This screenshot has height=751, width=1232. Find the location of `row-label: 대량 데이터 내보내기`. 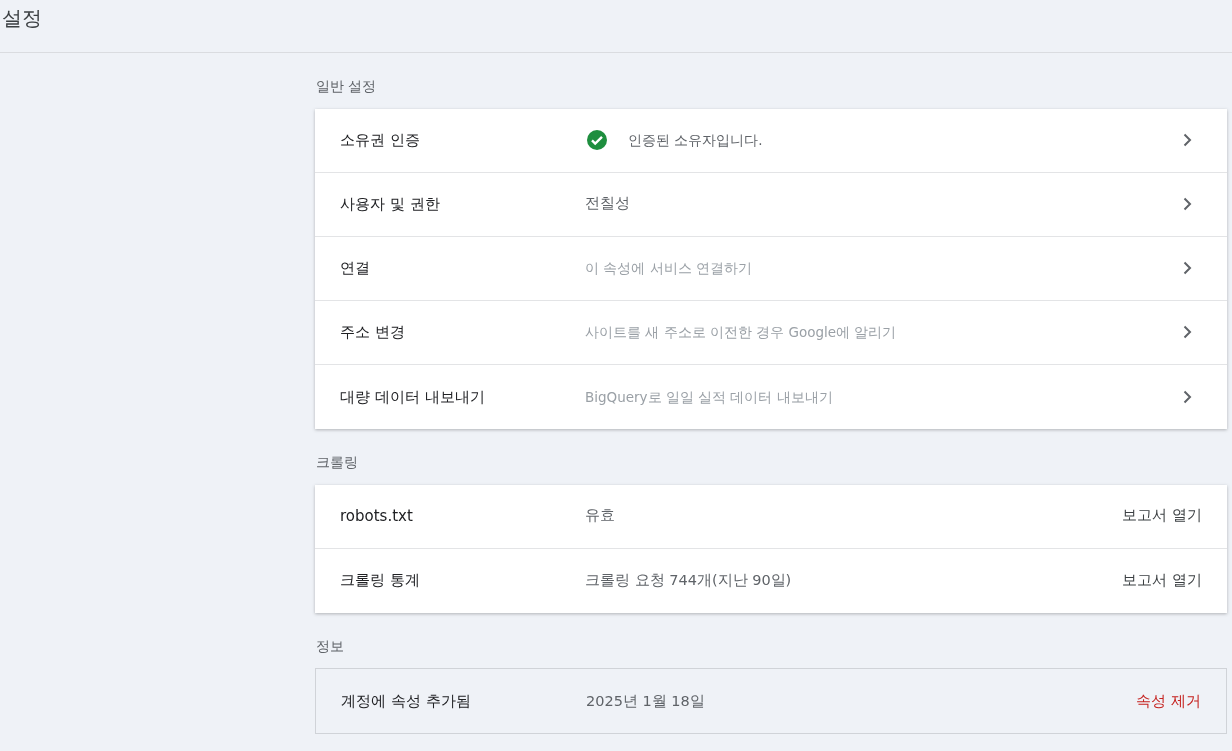

row-label: 대량 데이터 내보내기 is located at coordinates (413, 397).